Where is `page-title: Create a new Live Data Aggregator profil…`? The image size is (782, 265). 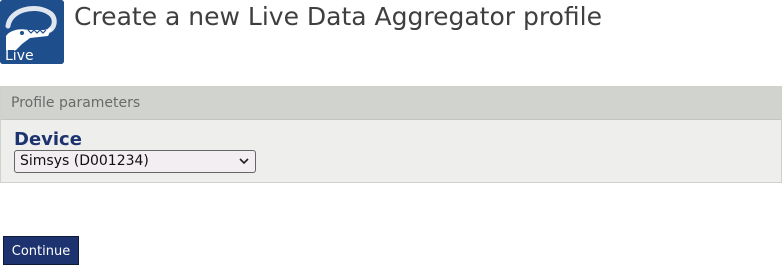 page-title: Create a new Live Data Aggregator profil… is located at coordinates (338, 16).